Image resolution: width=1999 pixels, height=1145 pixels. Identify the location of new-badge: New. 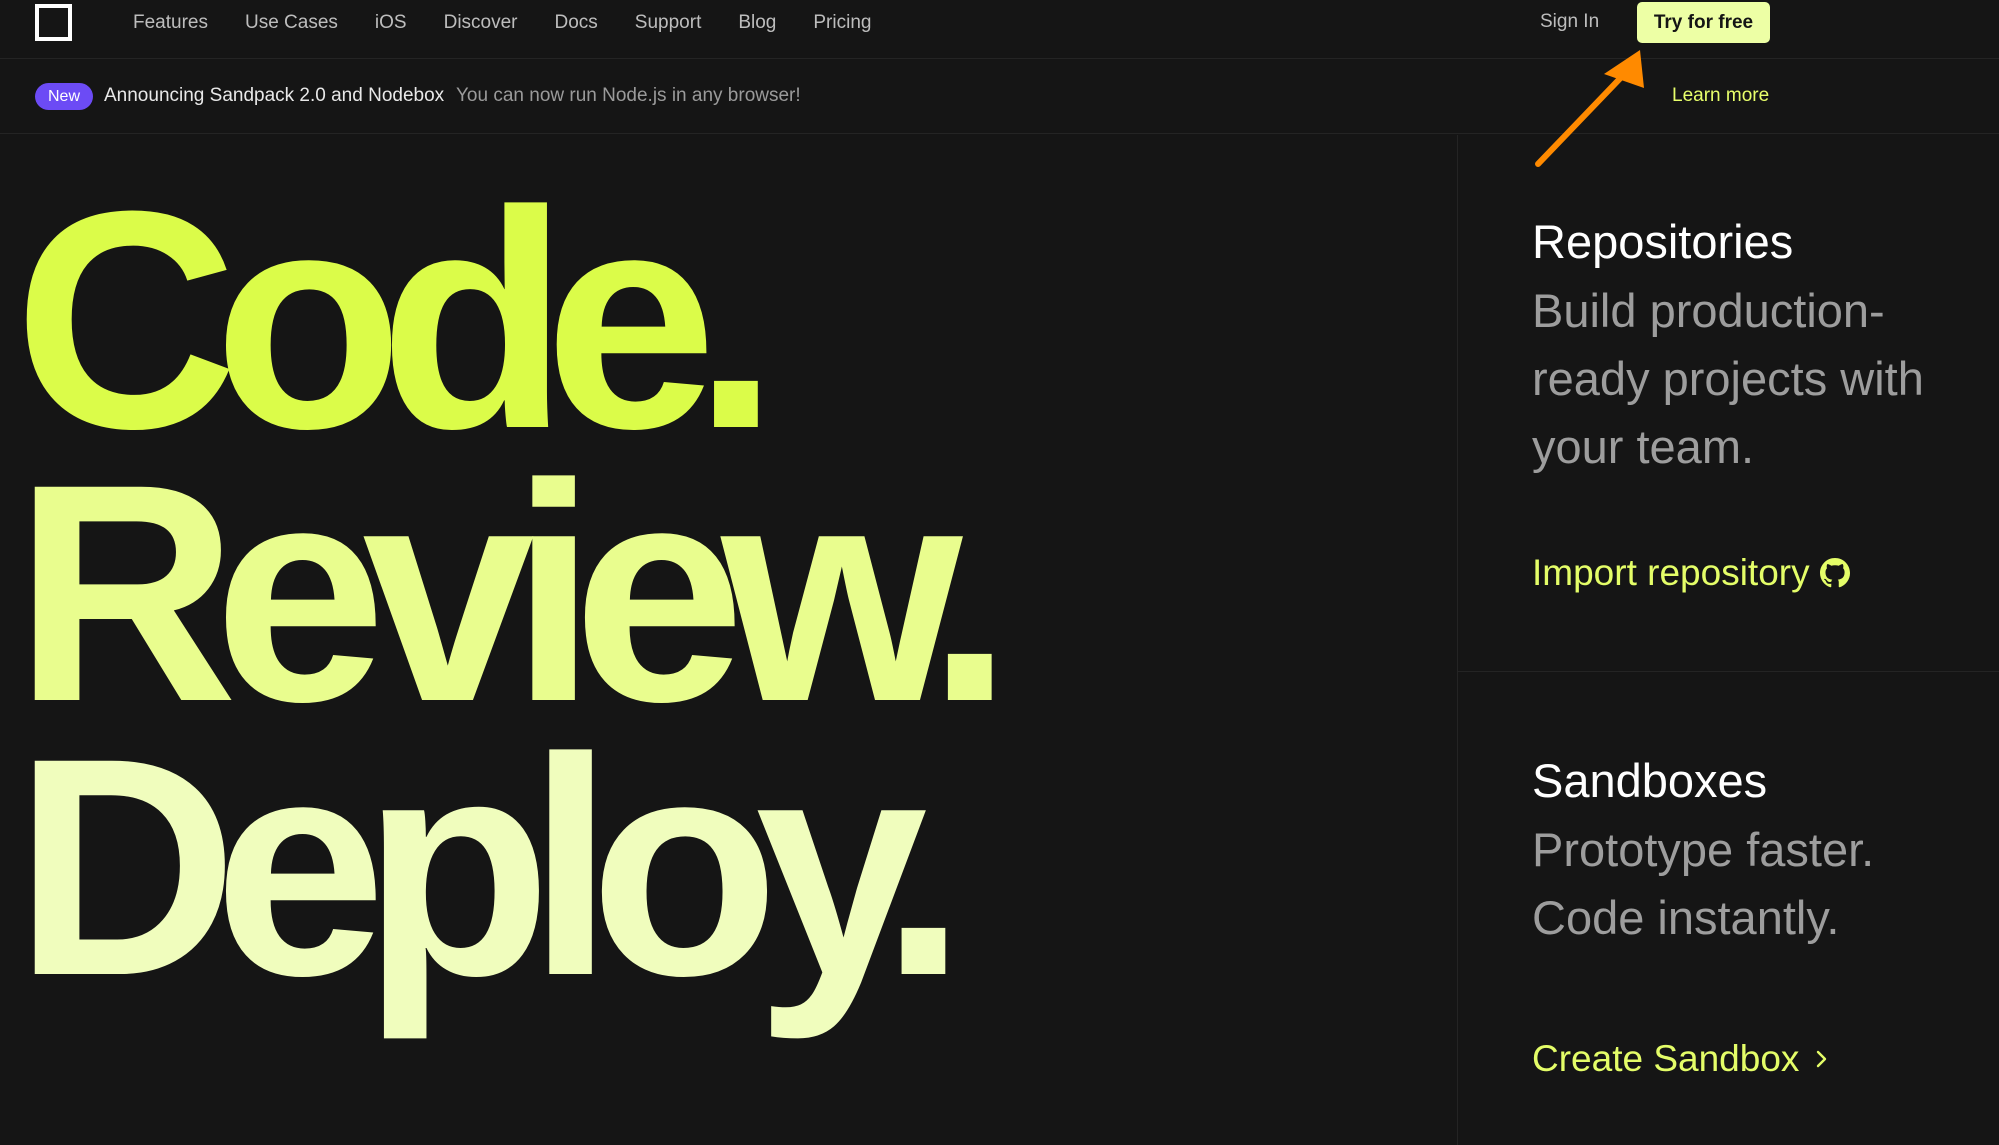
(64, 96).